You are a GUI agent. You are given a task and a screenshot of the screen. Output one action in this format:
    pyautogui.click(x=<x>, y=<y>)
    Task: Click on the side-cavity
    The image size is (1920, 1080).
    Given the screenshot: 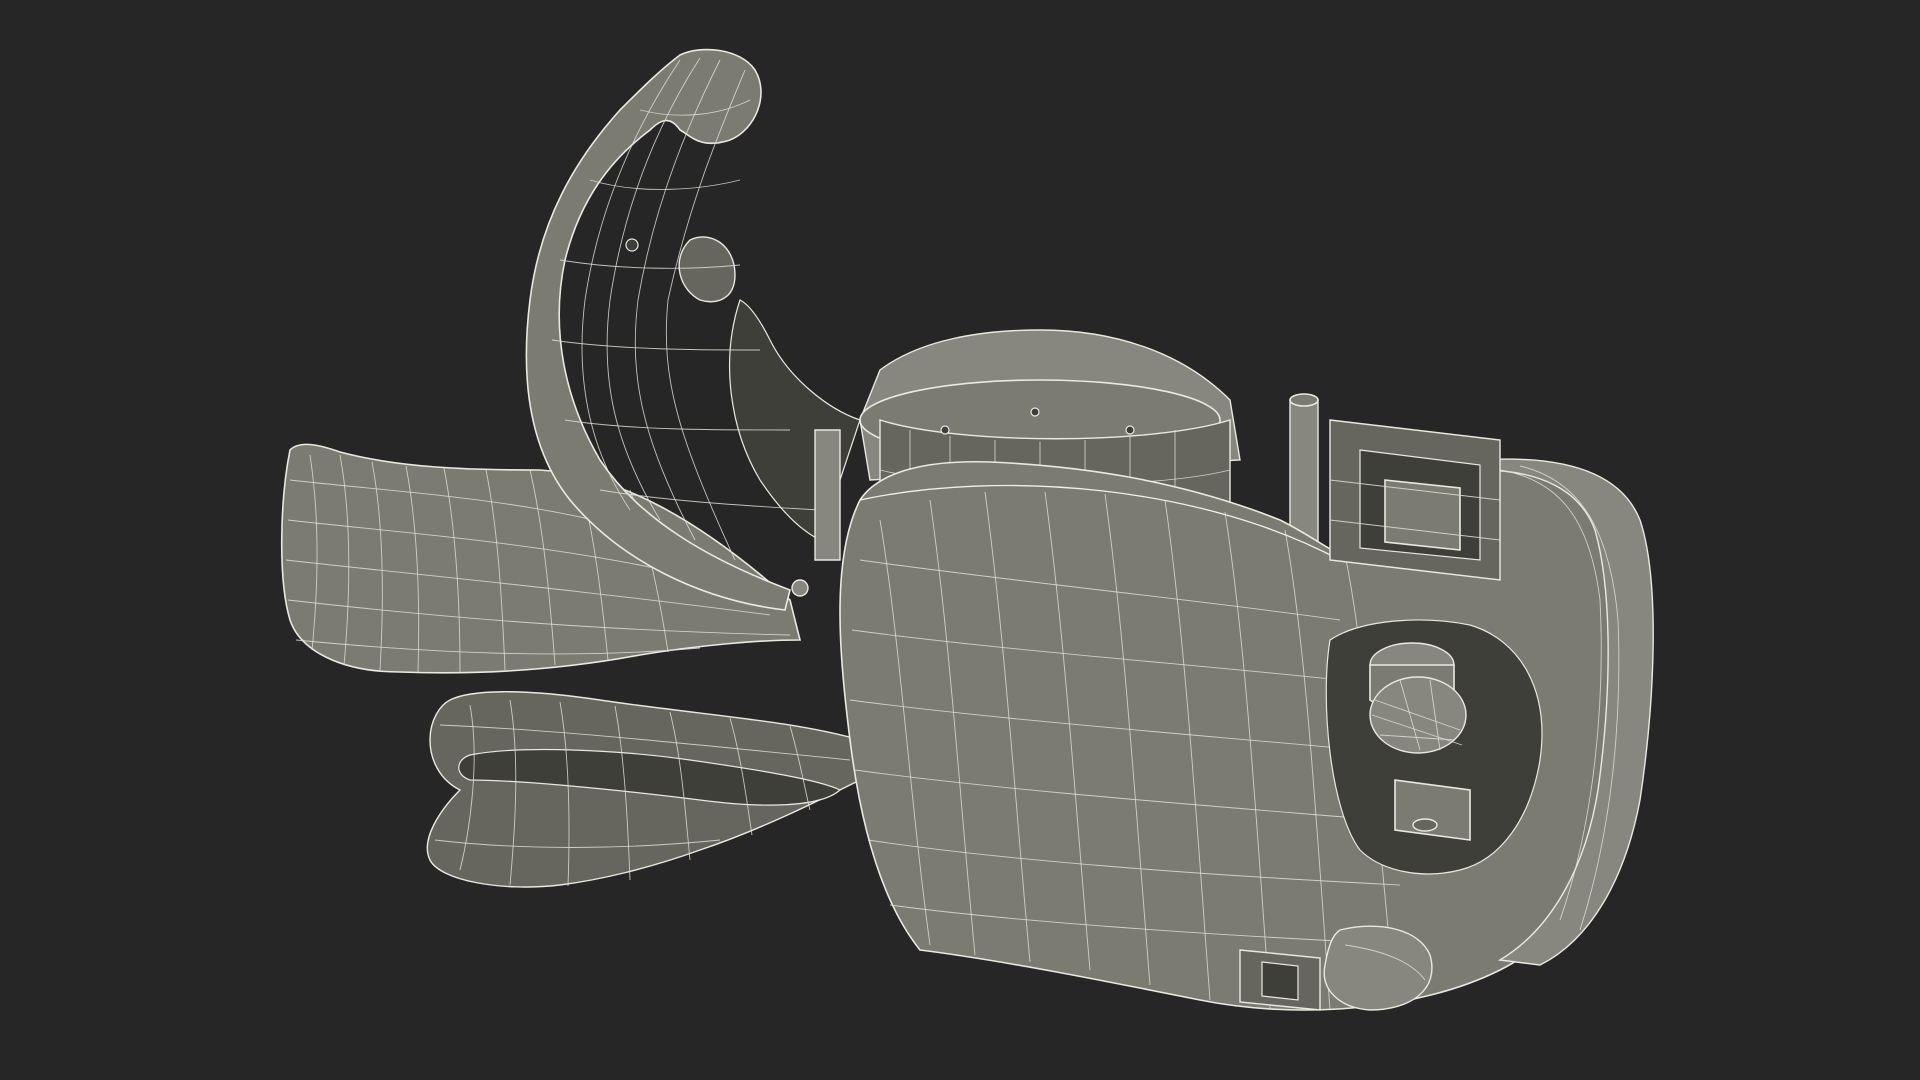 What is the action you would take?
    pyautogui.click(x=1434, y=747)
    